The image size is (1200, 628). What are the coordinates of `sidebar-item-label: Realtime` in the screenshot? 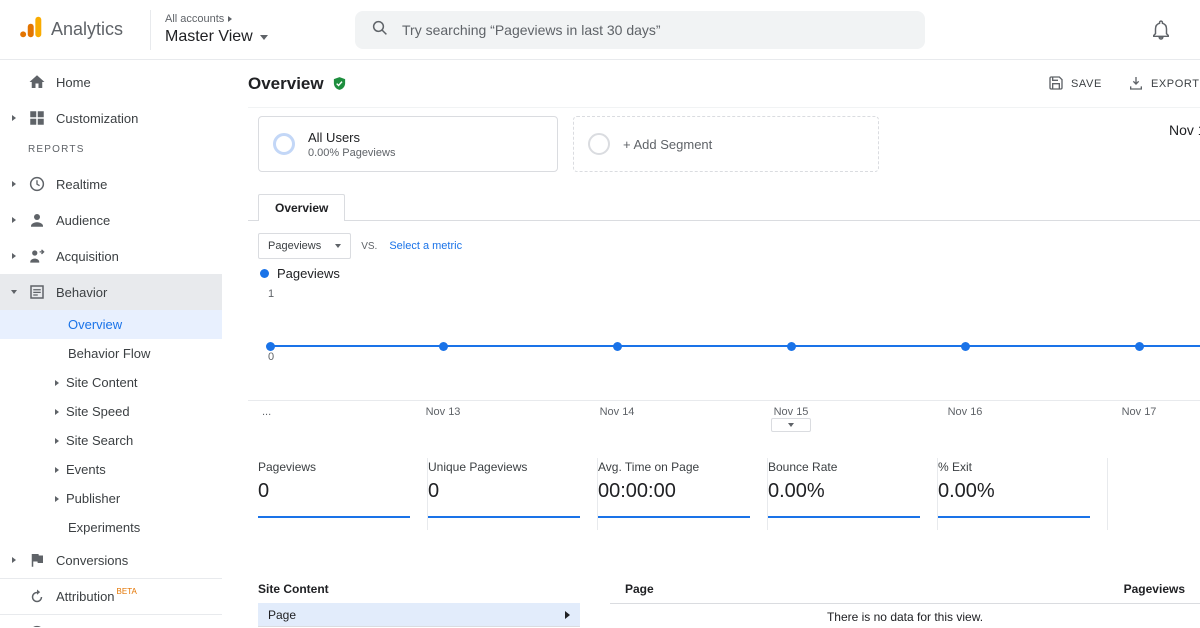 It's located at (82, 184).